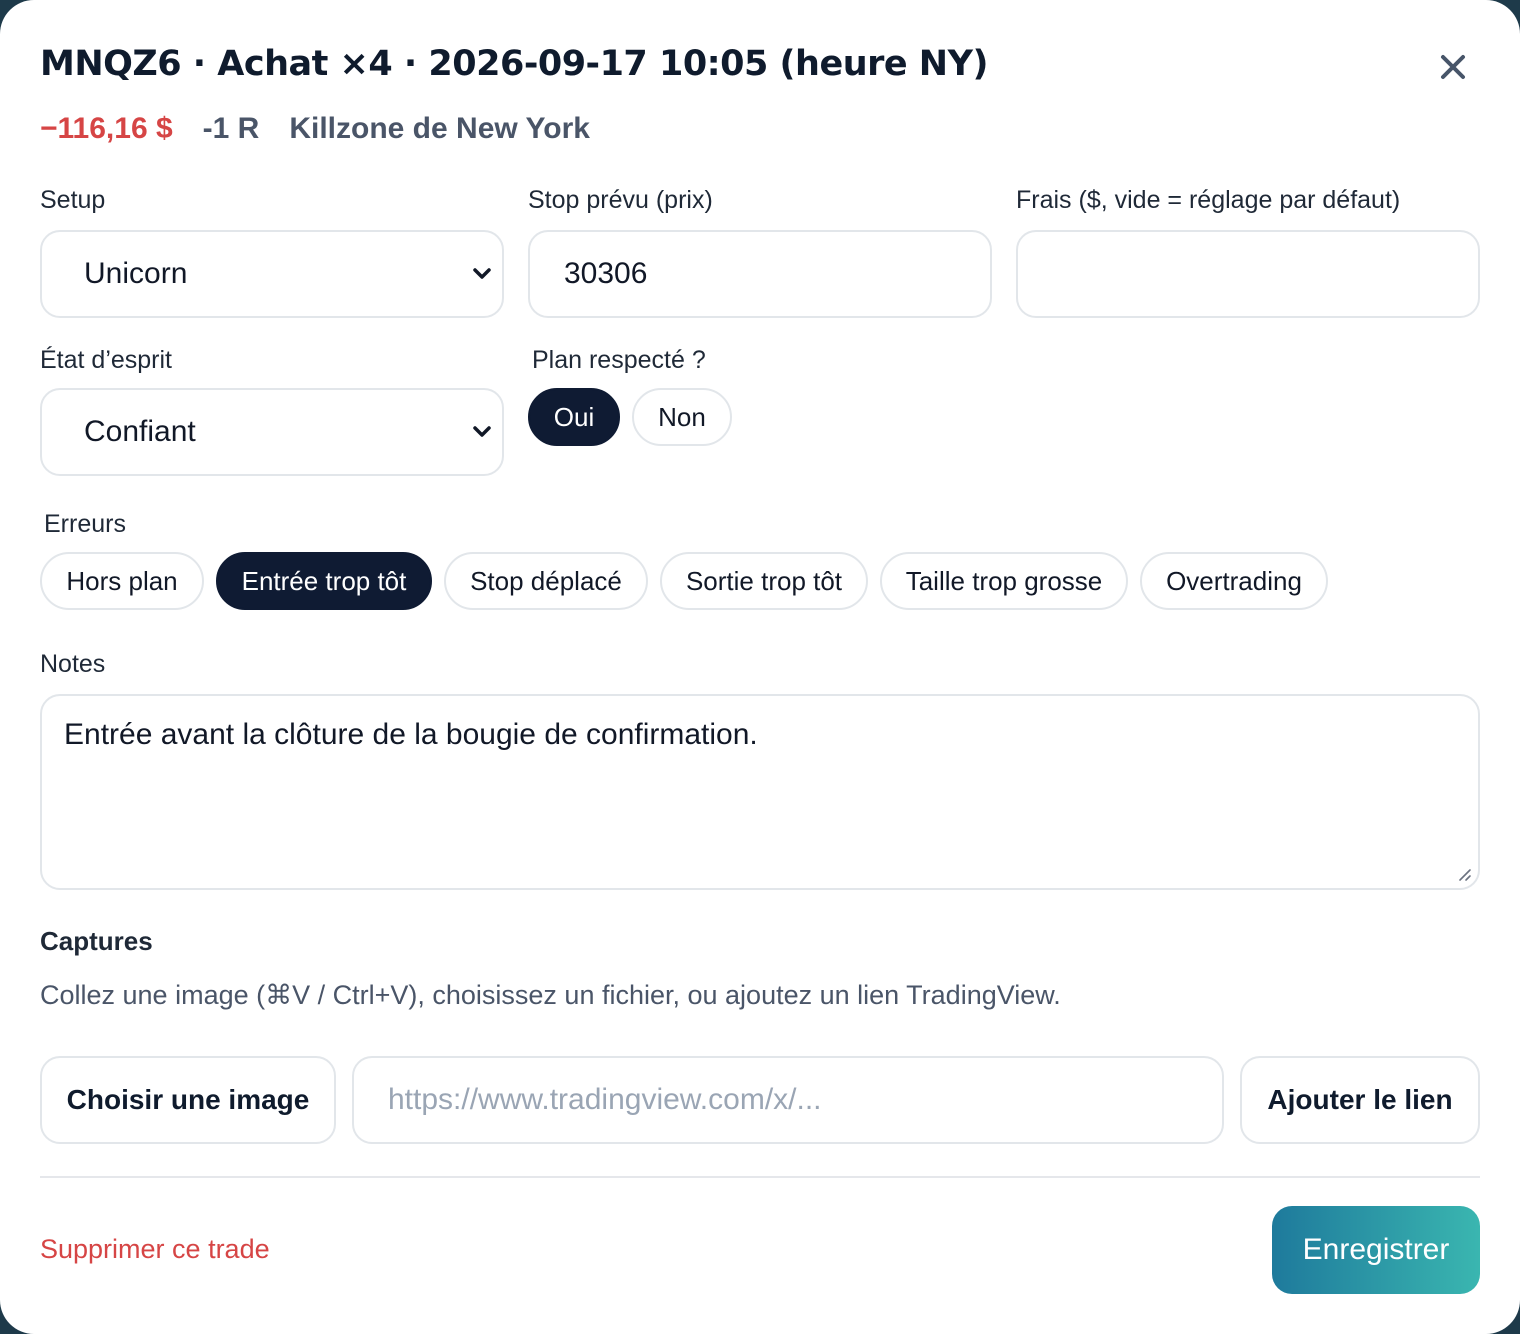  Describe the element at coordinates (682, 417) in the screenshot. I see `plan-no-toggle: Non` at that location.